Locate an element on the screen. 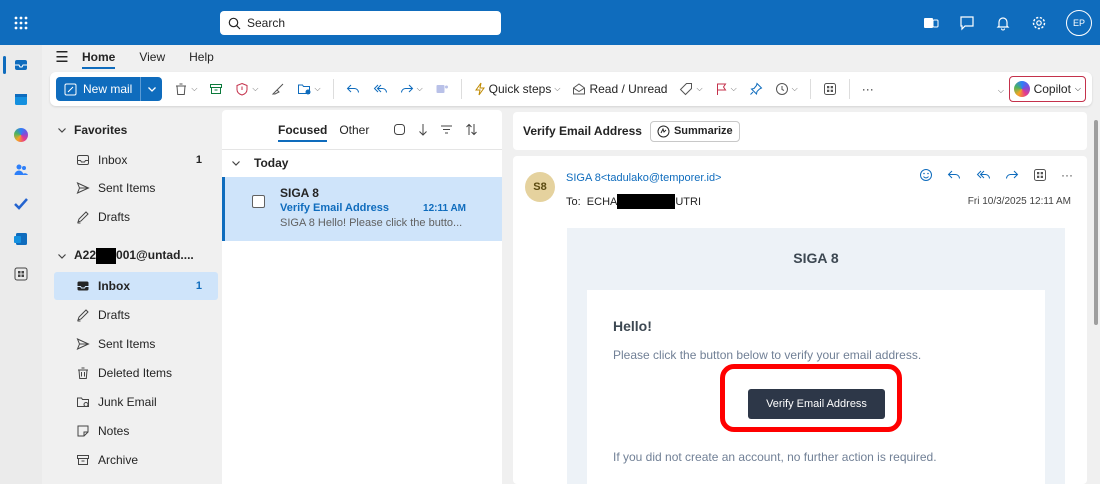 This screenshot has height=484, width=1100. account-name-prefix: A22 is located at coordinates (85, 255).